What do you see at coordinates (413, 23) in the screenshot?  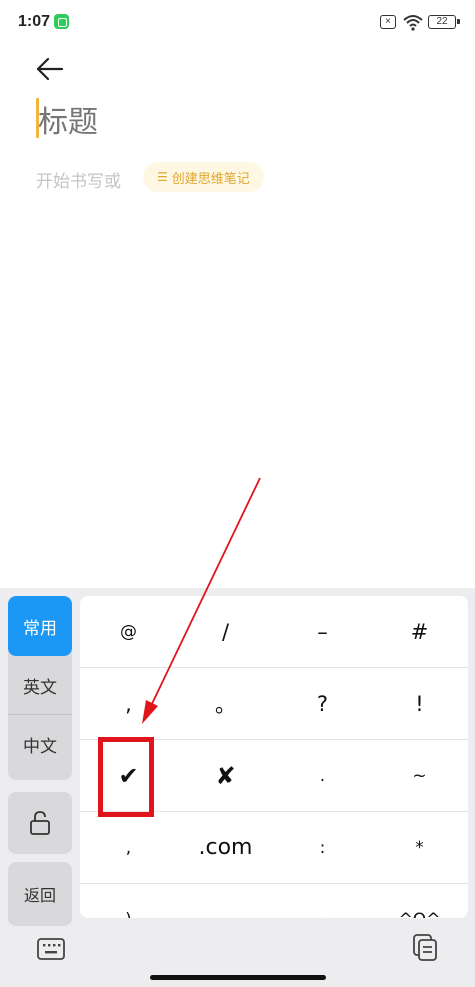 I see `wifi-icon` at bounding box center [413, 23].